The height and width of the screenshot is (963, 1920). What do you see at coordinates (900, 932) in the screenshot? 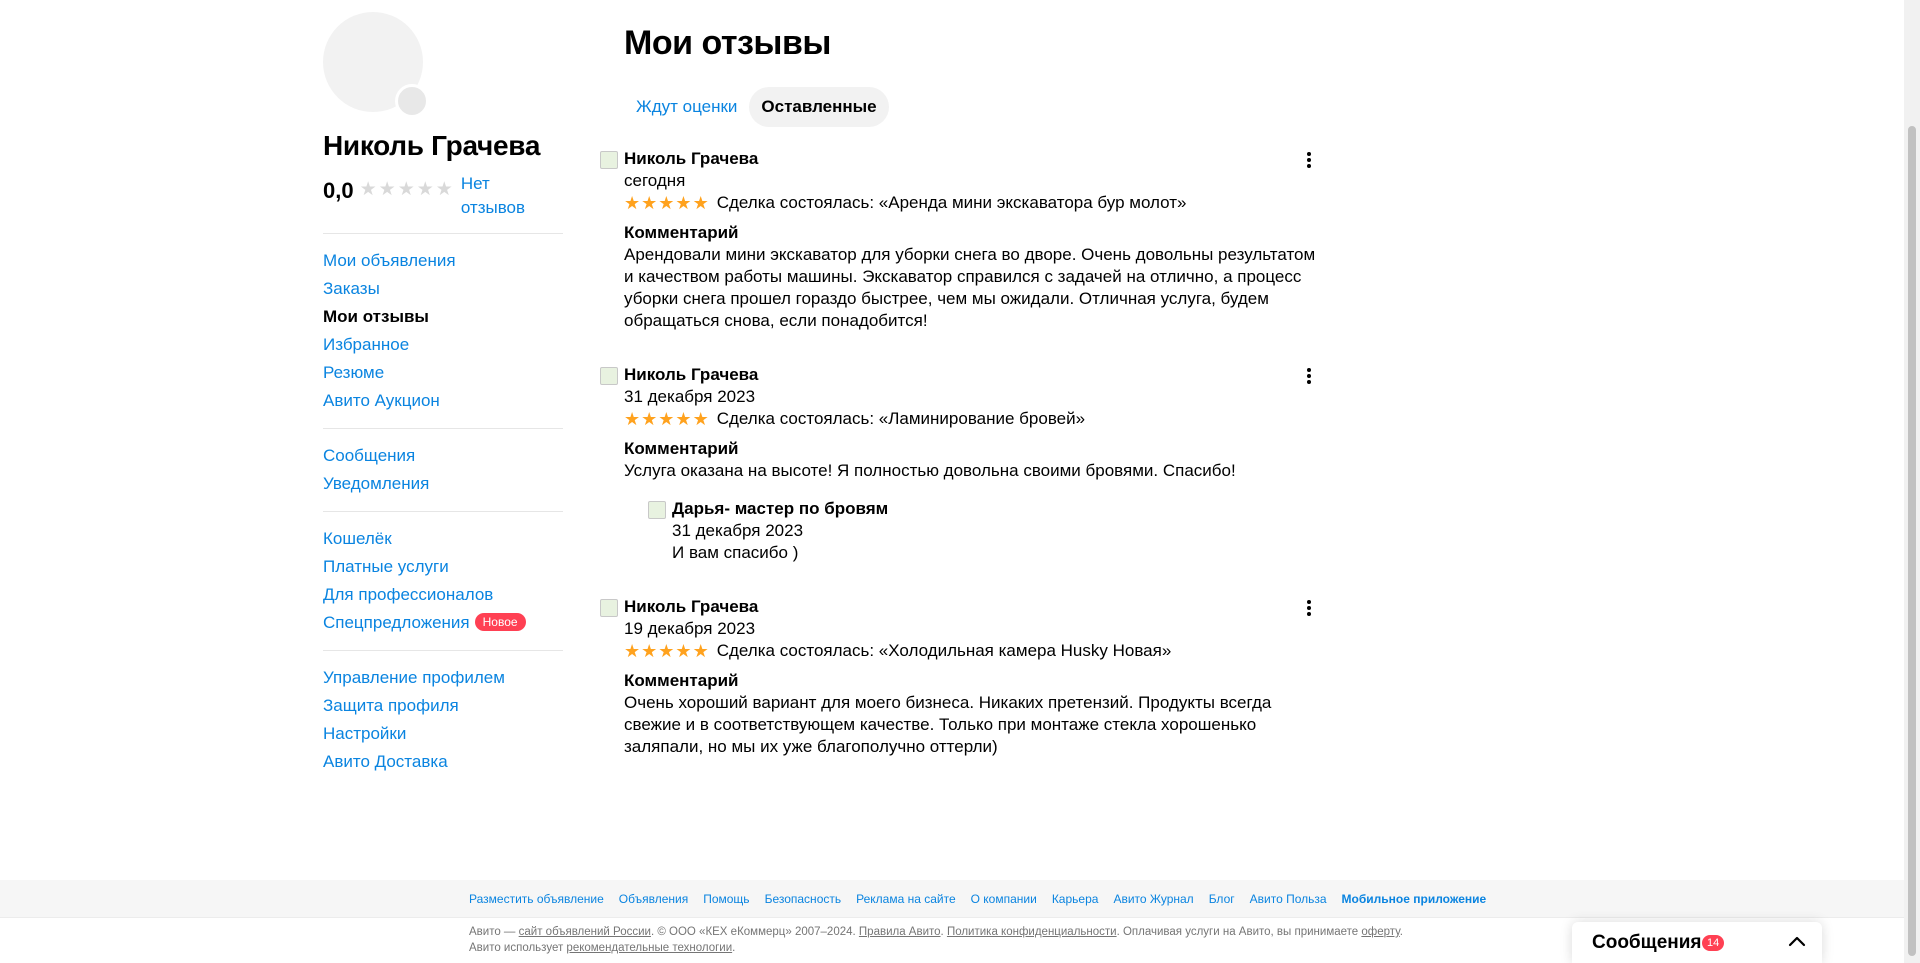
I see `legal-link-rules: Правила Авито` at bounding box center [900, 932].